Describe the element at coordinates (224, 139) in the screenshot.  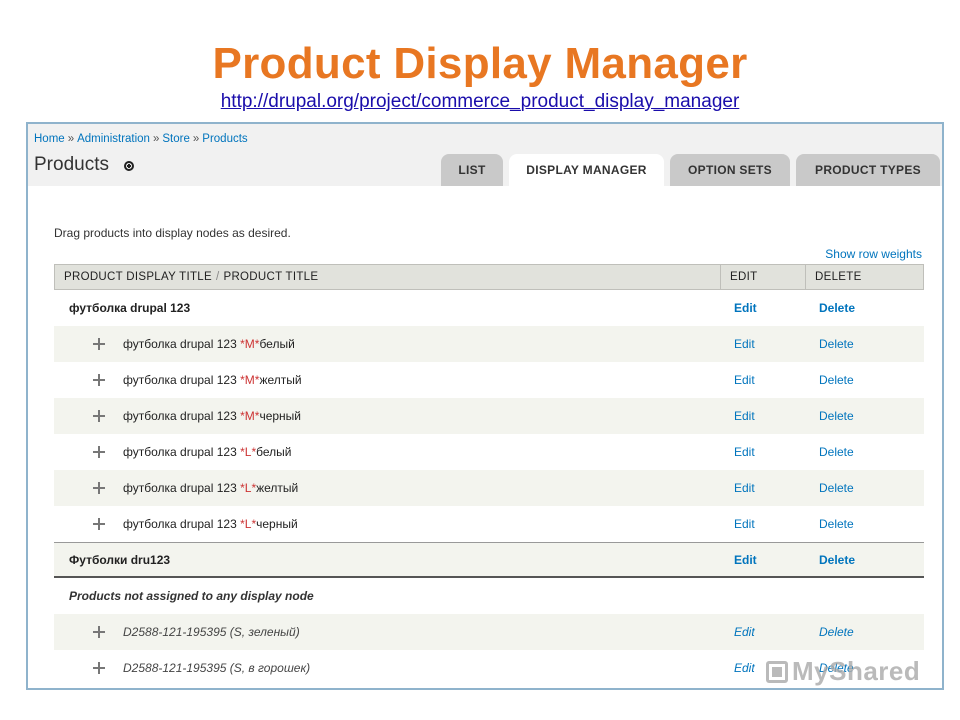
I see `breadcrumb-products: Products` at that location.